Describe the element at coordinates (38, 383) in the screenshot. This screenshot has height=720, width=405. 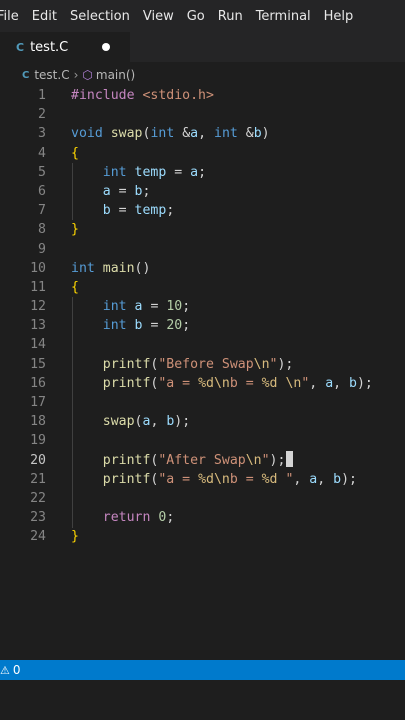
I see `line-number: 16` at that location.